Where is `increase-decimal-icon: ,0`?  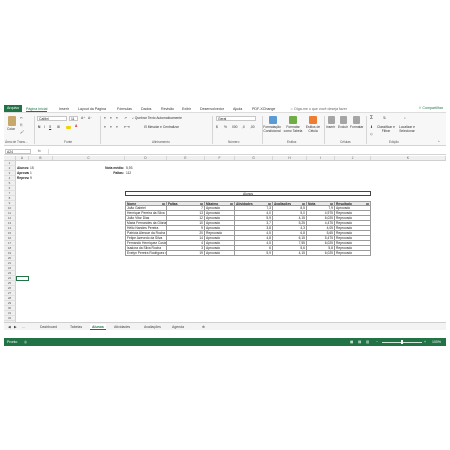
increase-decimal-icon: ,0 is located at coordinates (243, 127).